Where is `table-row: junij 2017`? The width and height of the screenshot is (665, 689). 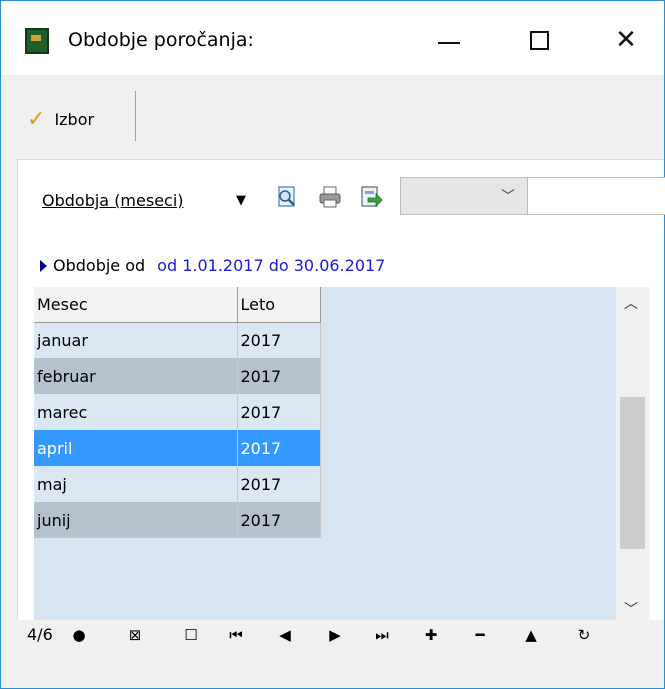 table-row: junij 2017 is located at coordinates (177, 520).